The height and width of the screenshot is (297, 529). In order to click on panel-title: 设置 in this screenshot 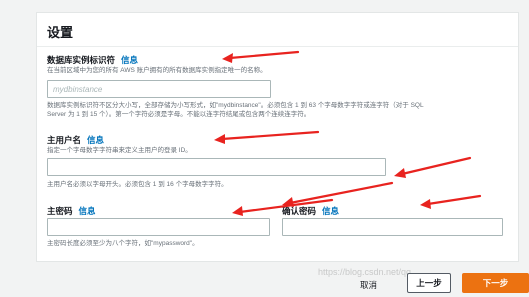, I will do `click(60, 32)`.